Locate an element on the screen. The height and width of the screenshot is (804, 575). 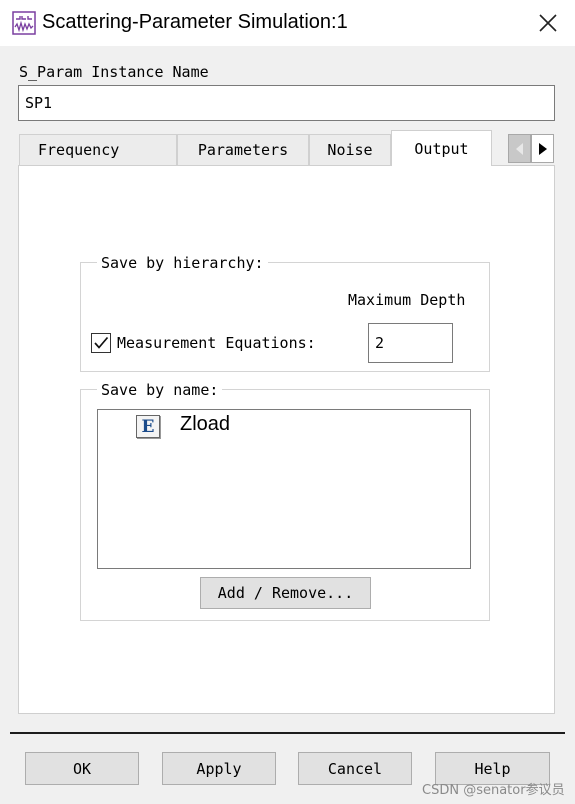
close-icon is located at coordinates (548, 23).